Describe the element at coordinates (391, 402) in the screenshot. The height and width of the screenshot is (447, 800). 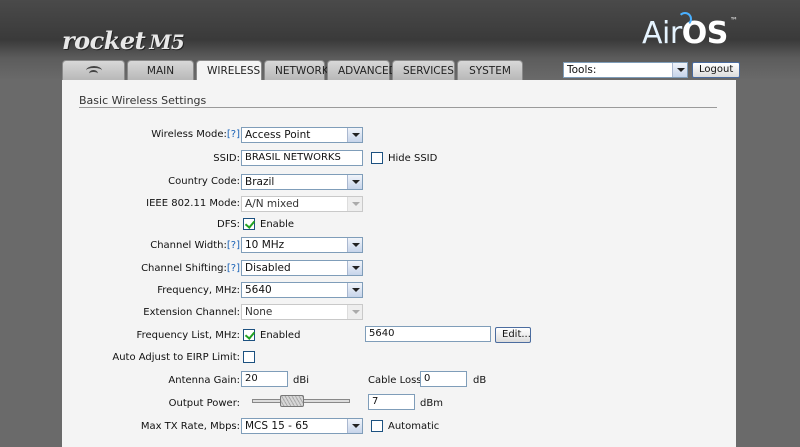
I see `output-power-input: 7` at that location.